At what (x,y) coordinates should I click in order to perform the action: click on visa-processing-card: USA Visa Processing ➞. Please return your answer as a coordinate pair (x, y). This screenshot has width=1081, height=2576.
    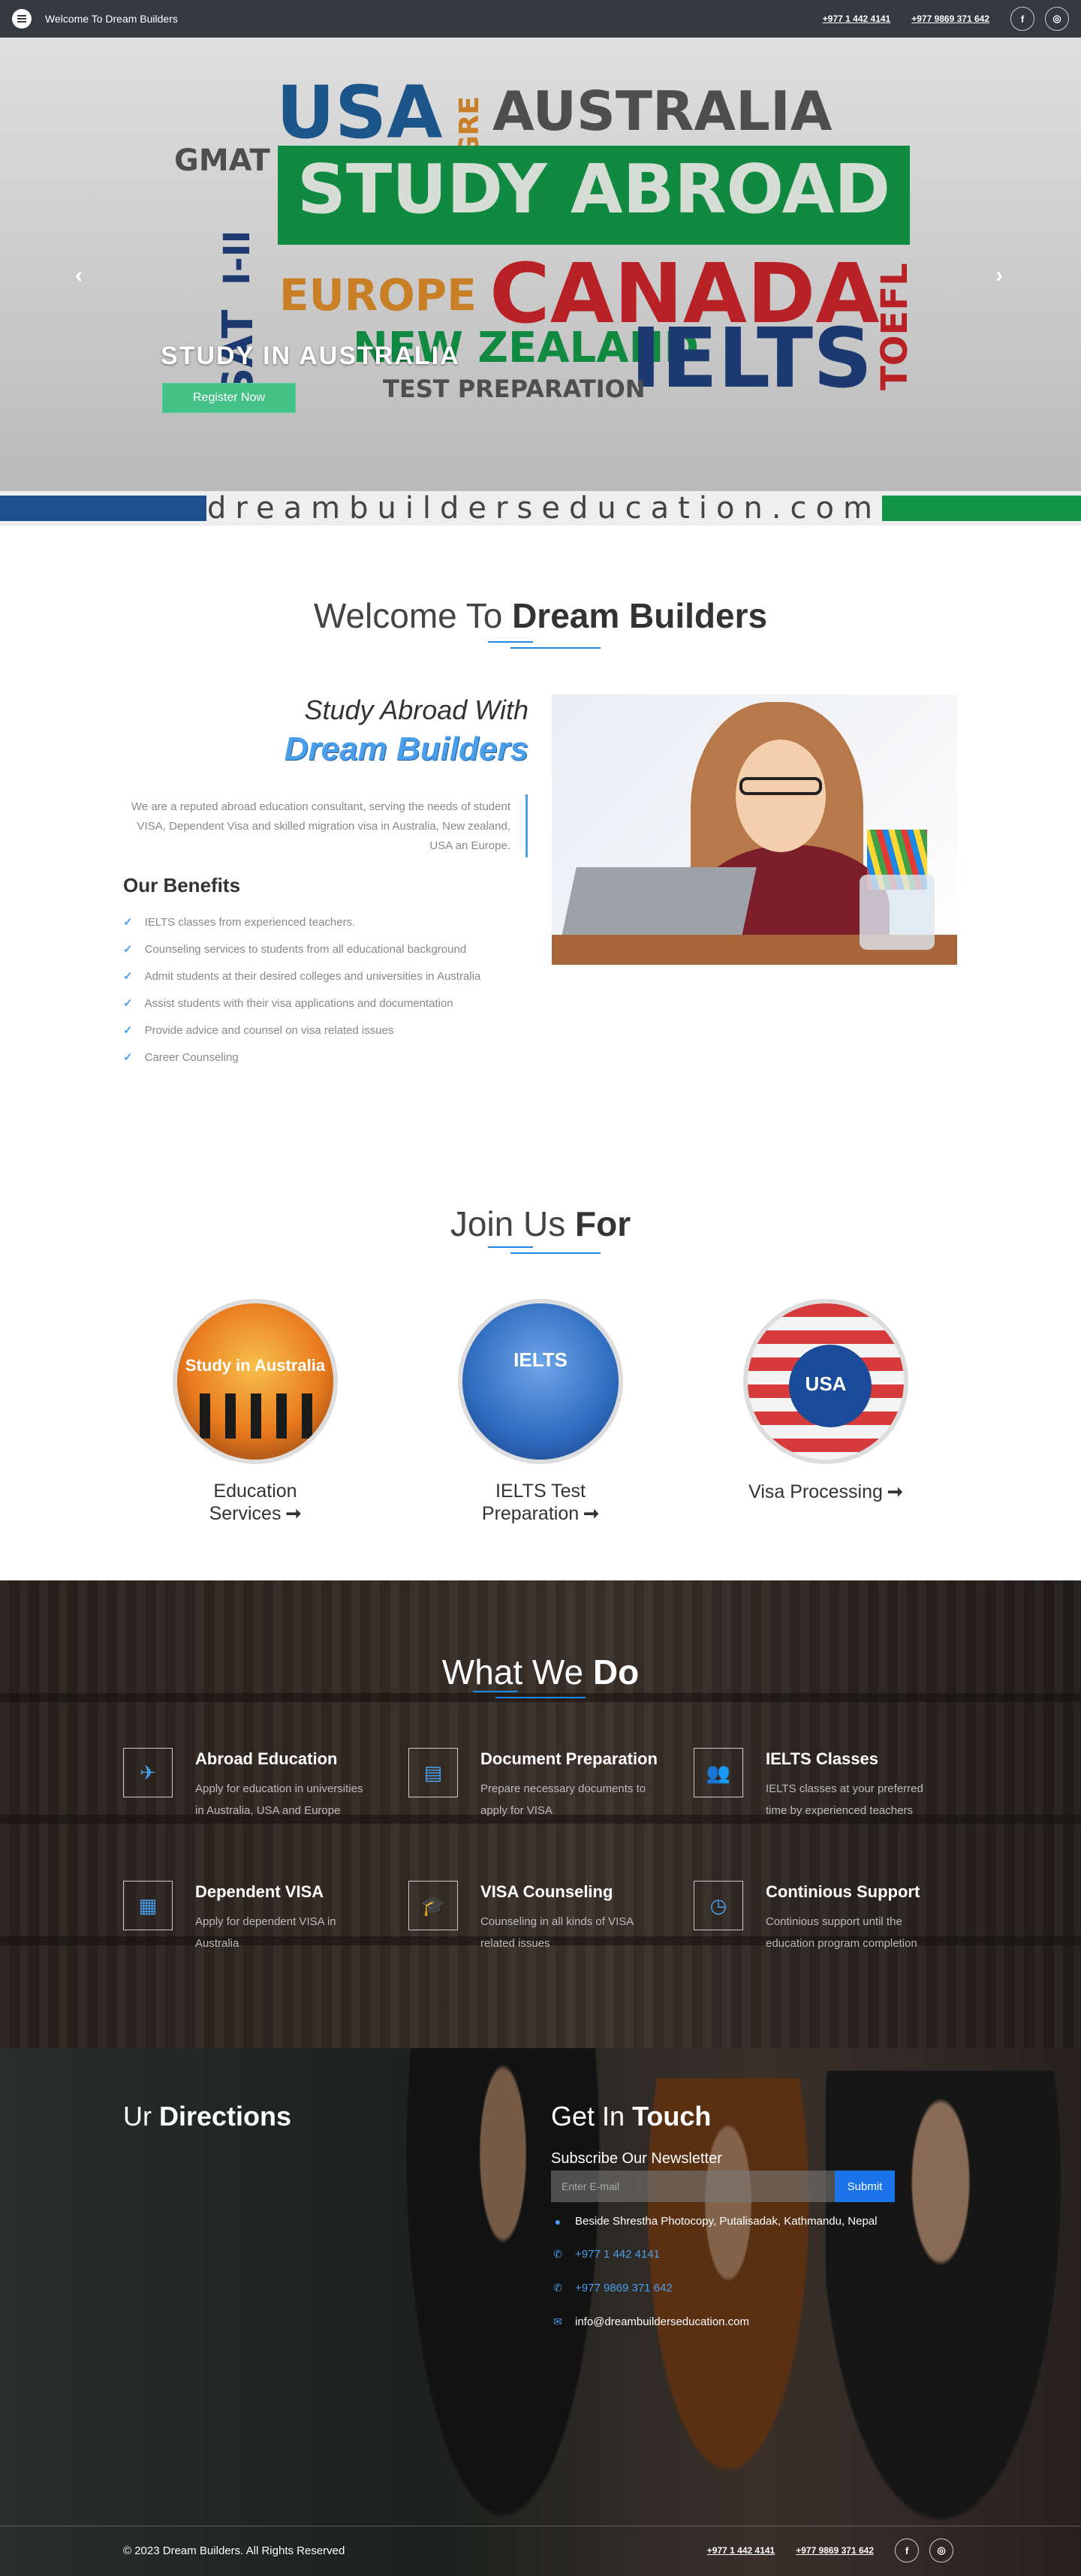
    Looking at the image, I should click on (825, 1401).